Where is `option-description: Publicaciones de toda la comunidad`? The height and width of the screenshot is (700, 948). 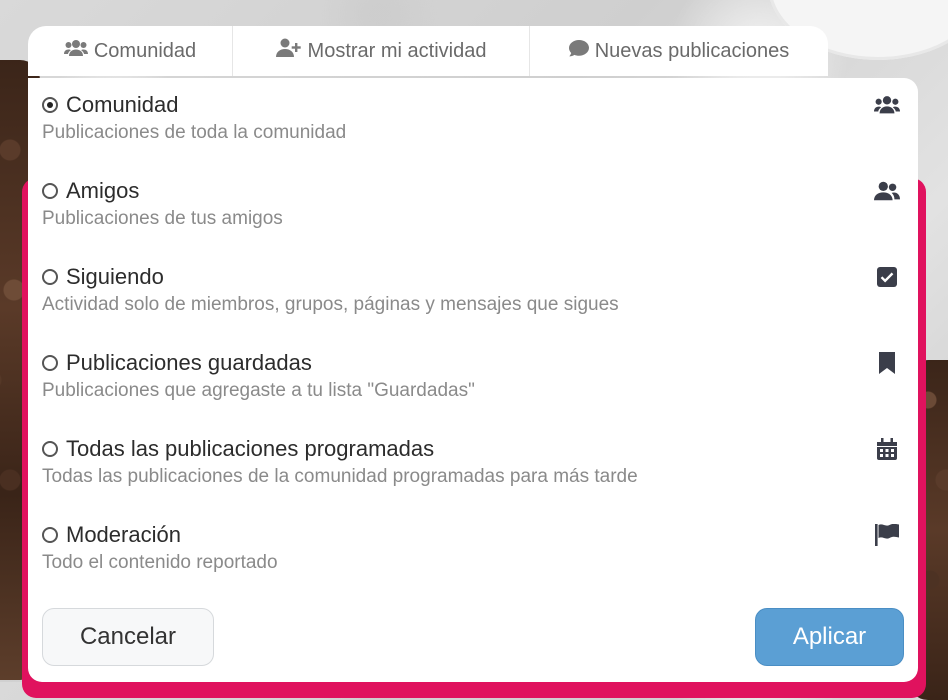
option-description: Publicaciones de toda la comunidad is located at coordinates (194, 132).